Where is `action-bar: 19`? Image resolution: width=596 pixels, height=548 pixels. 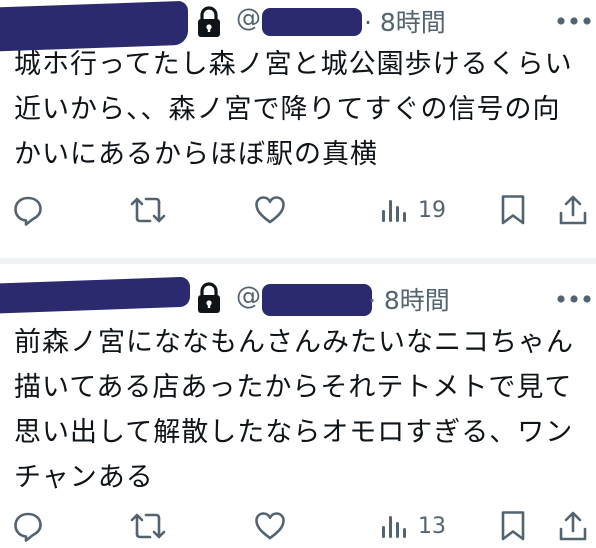
action-bar: 19 is located at coordinates (298, 210).